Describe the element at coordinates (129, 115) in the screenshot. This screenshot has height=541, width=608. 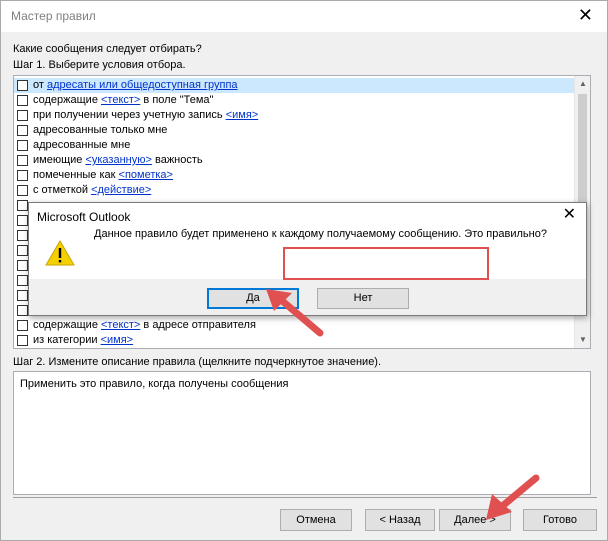
I see `condition-text: при получении через учетную запись` at that location.